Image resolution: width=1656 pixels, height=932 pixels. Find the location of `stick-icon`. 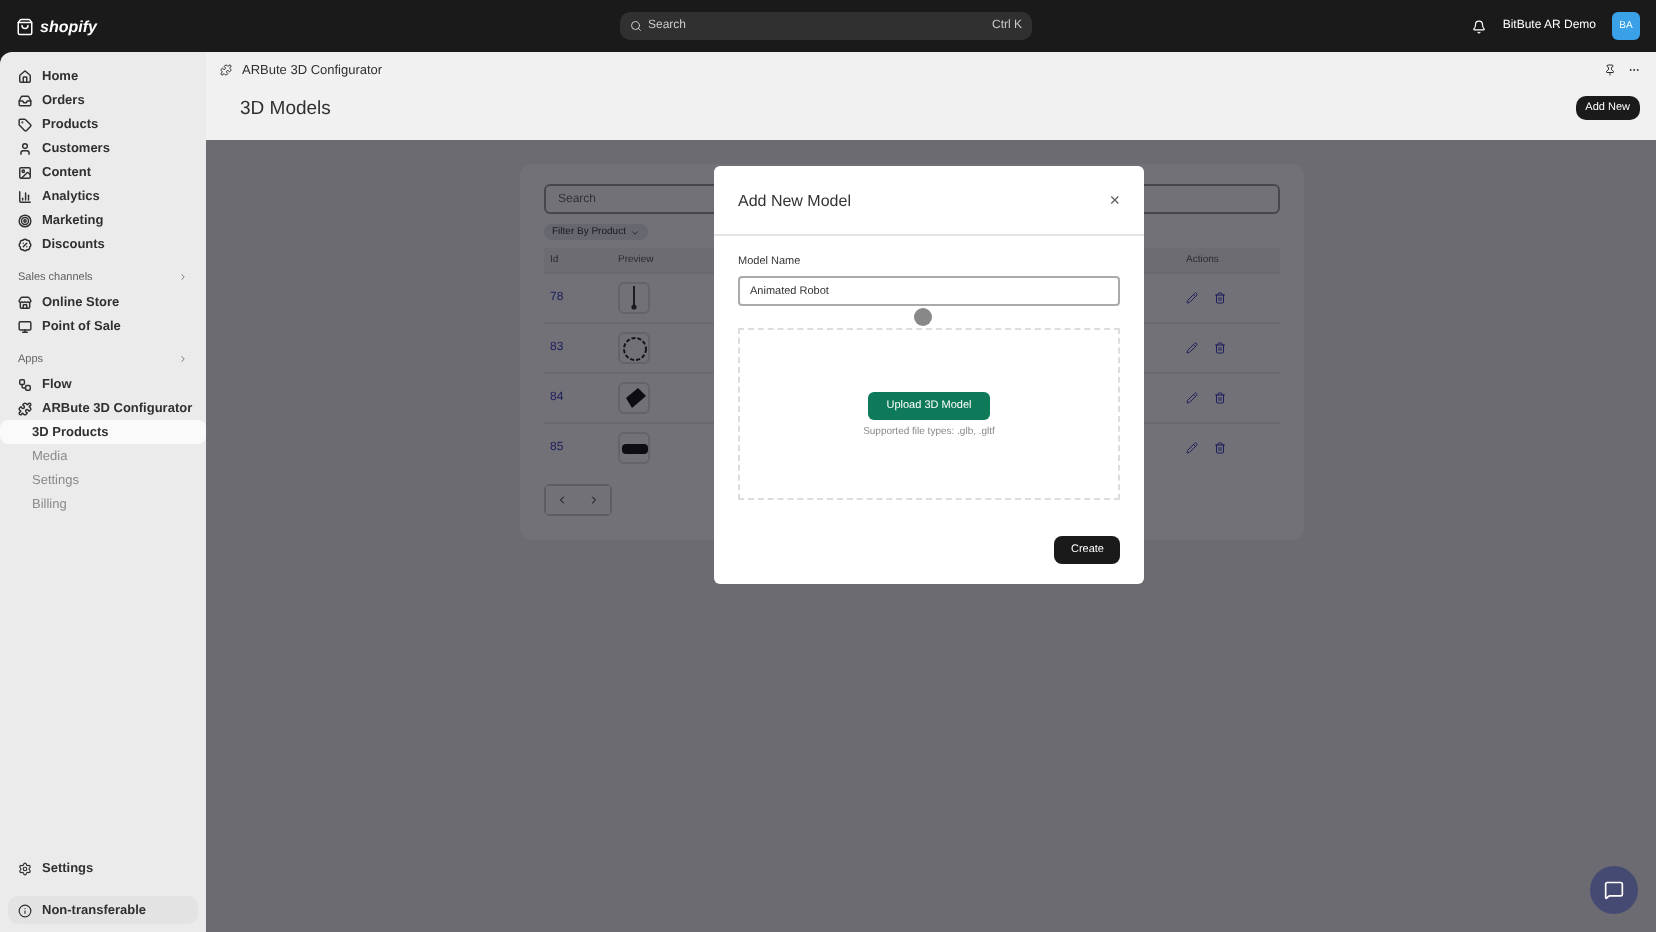

stick-icon is located at coordinates (634, 298).